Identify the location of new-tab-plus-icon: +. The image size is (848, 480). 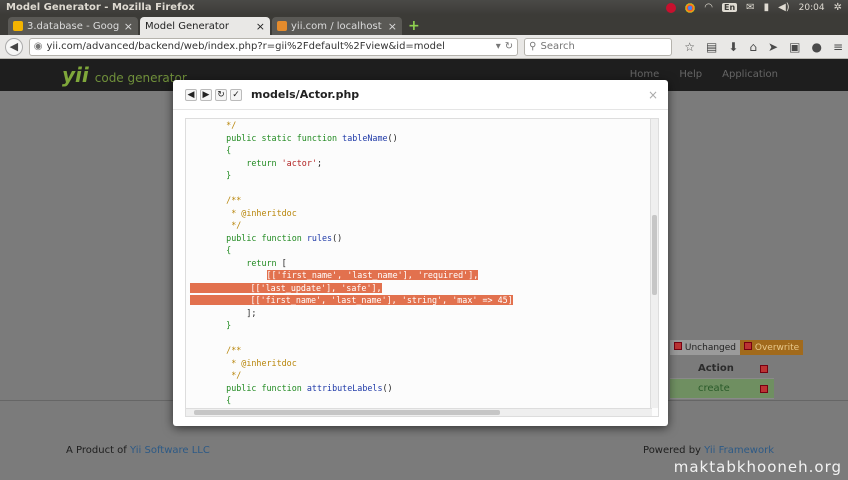
(414, 26).